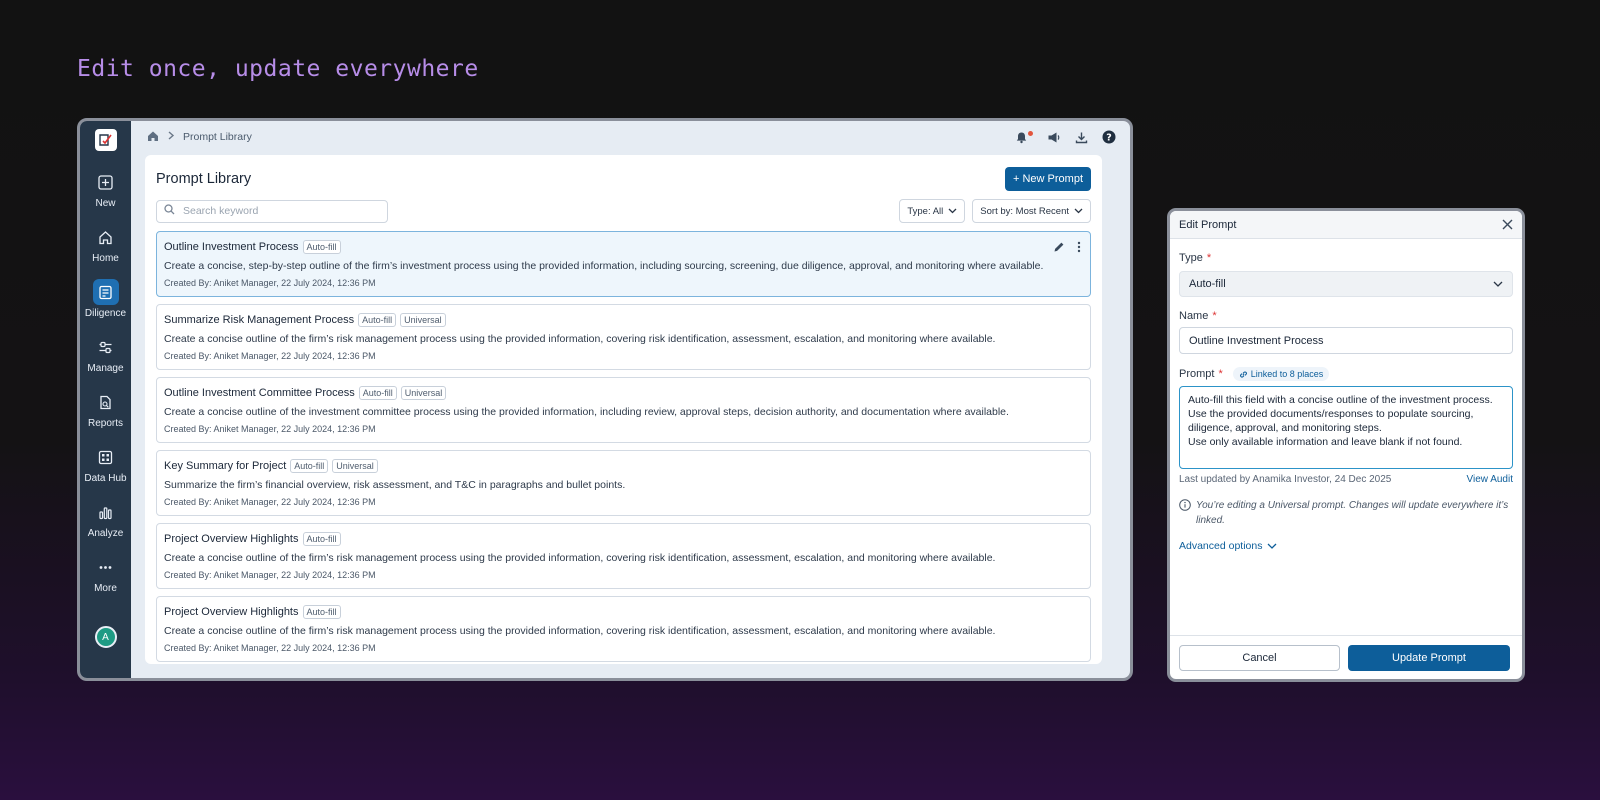  What do you see at coordinates (1030, 133) in the screenshot?
I see `notification-dot` at bounding box center [1030, 133].